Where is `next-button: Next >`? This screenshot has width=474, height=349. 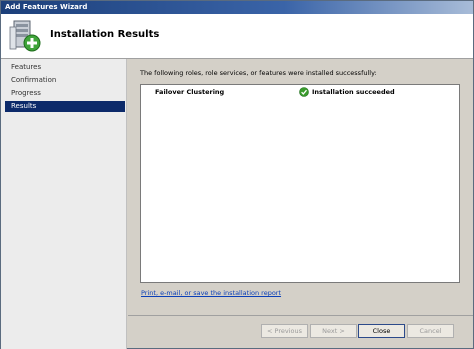
next-button: Next > is located at coordinates (333, 331).